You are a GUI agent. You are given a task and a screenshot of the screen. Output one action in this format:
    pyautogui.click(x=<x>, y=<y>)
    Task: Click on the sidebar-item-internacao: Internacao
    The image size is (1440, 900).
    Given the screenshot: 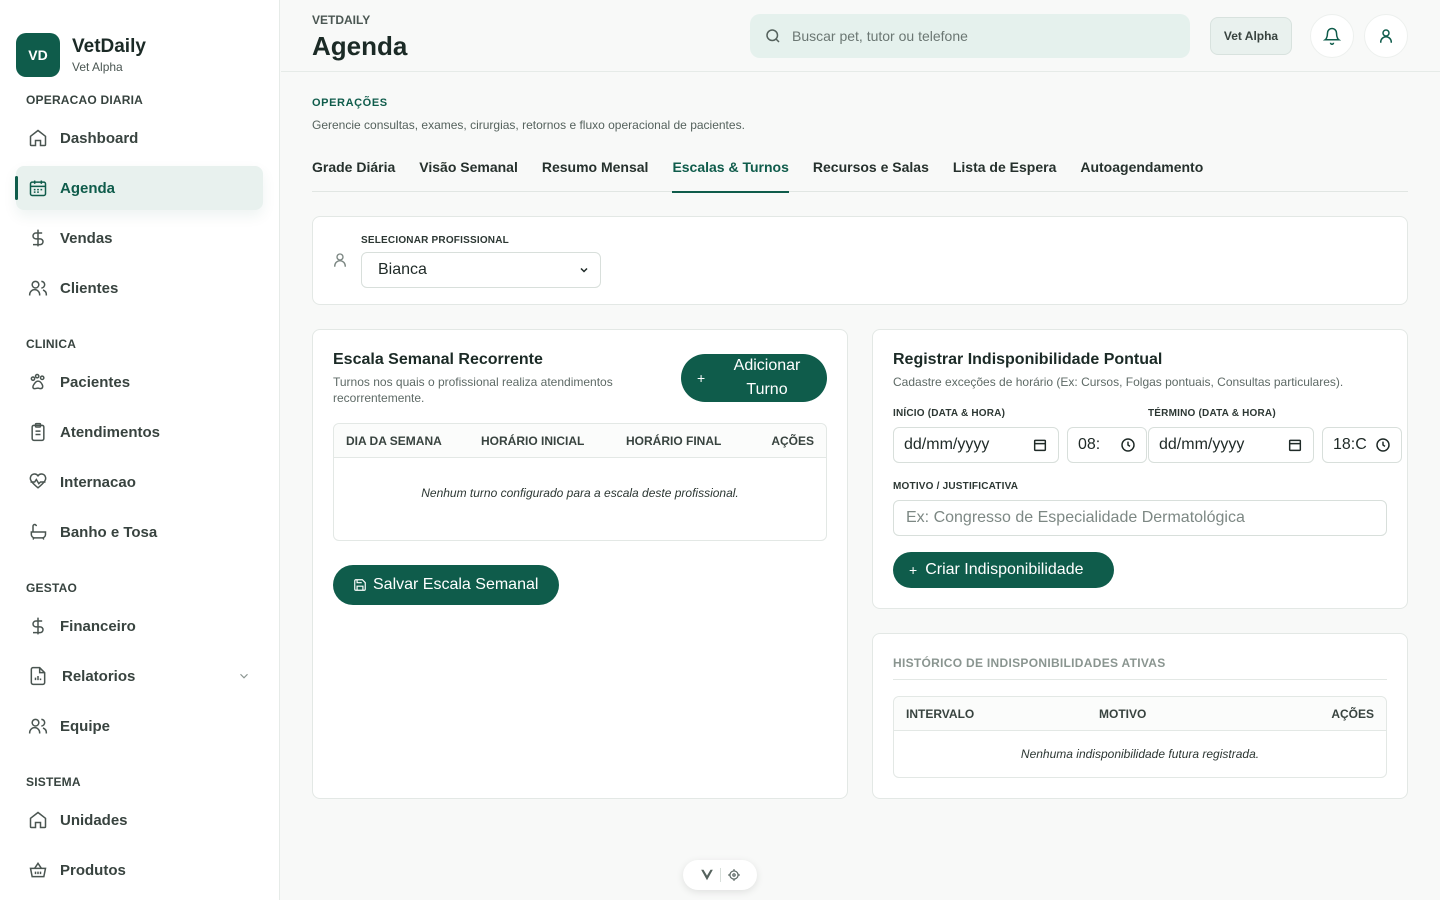 What is the action you would take?
    pyautogui.click(x=139, y=482)
    